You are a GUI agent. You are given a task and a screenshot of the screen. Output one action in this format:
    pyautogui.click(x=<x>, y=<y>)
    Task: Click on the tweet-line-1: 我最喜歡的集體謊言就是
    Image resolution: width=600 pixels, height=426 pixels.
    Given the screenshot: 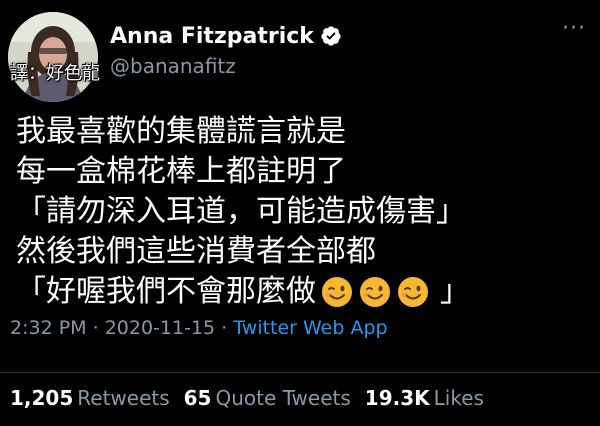 What is the action you would take?
    pyautogui.click(x=181, y=131)
    